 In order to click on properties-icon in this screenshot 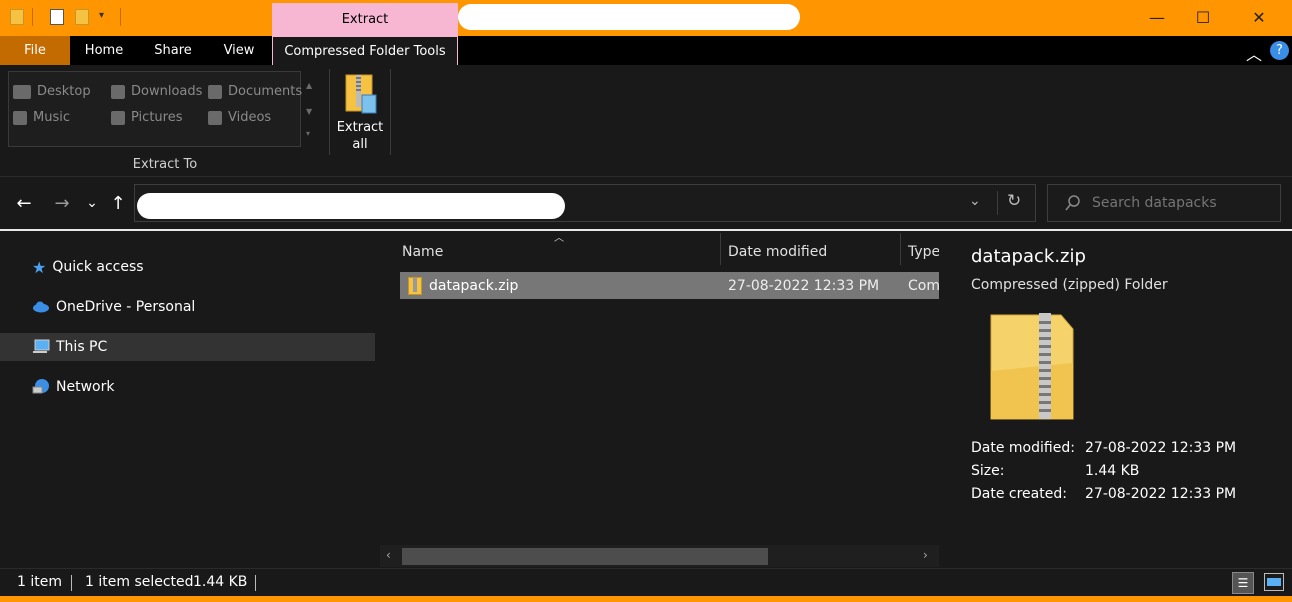, I will do `click(57, 17)`.